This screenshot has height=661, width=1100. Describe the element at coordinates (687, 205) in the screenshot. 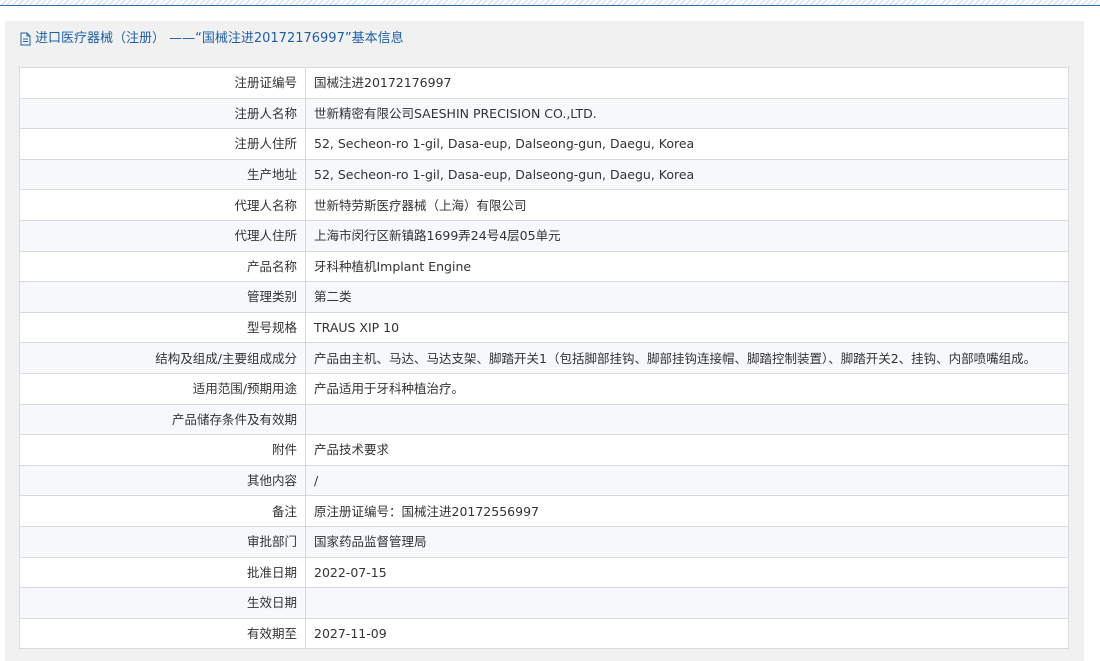

I see `field-value: 世新特劳斯医疗器械（上海）有限公司` at that location.